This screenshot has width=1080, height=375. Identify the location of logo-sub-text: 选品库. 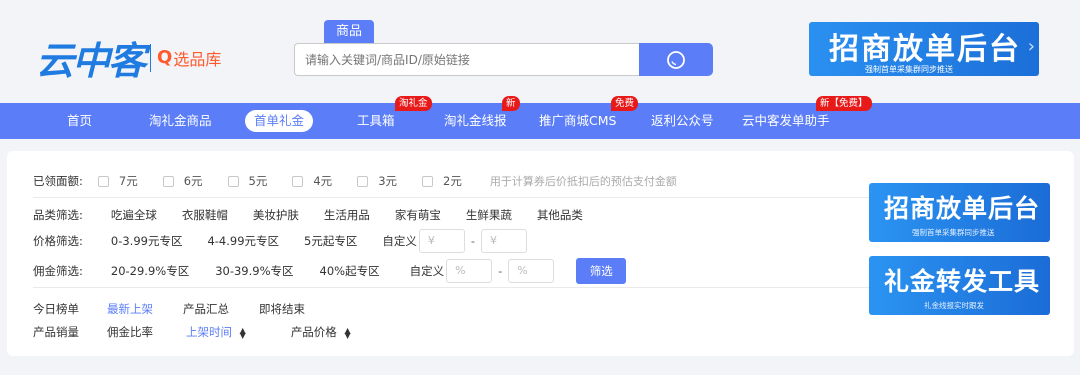
(197, 59).